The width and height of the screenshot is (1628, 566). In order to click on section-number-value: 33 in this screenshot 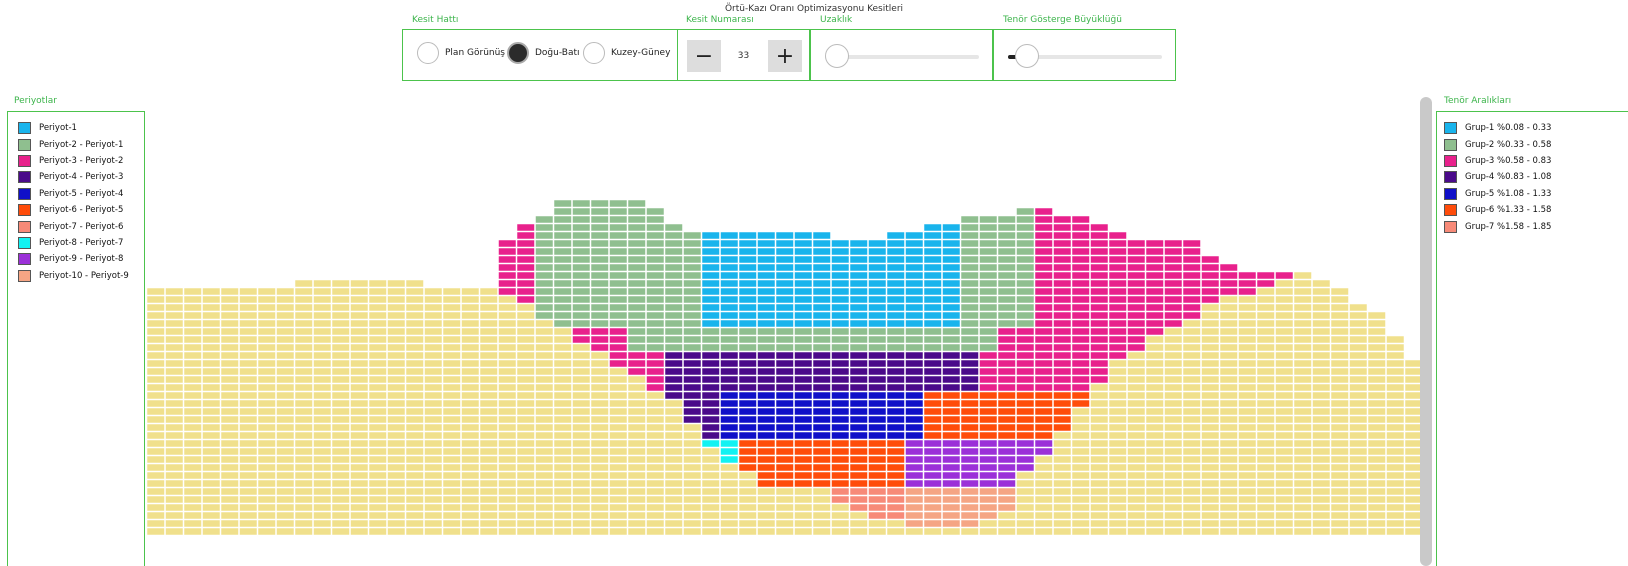, I will do `click(743, 56)`.